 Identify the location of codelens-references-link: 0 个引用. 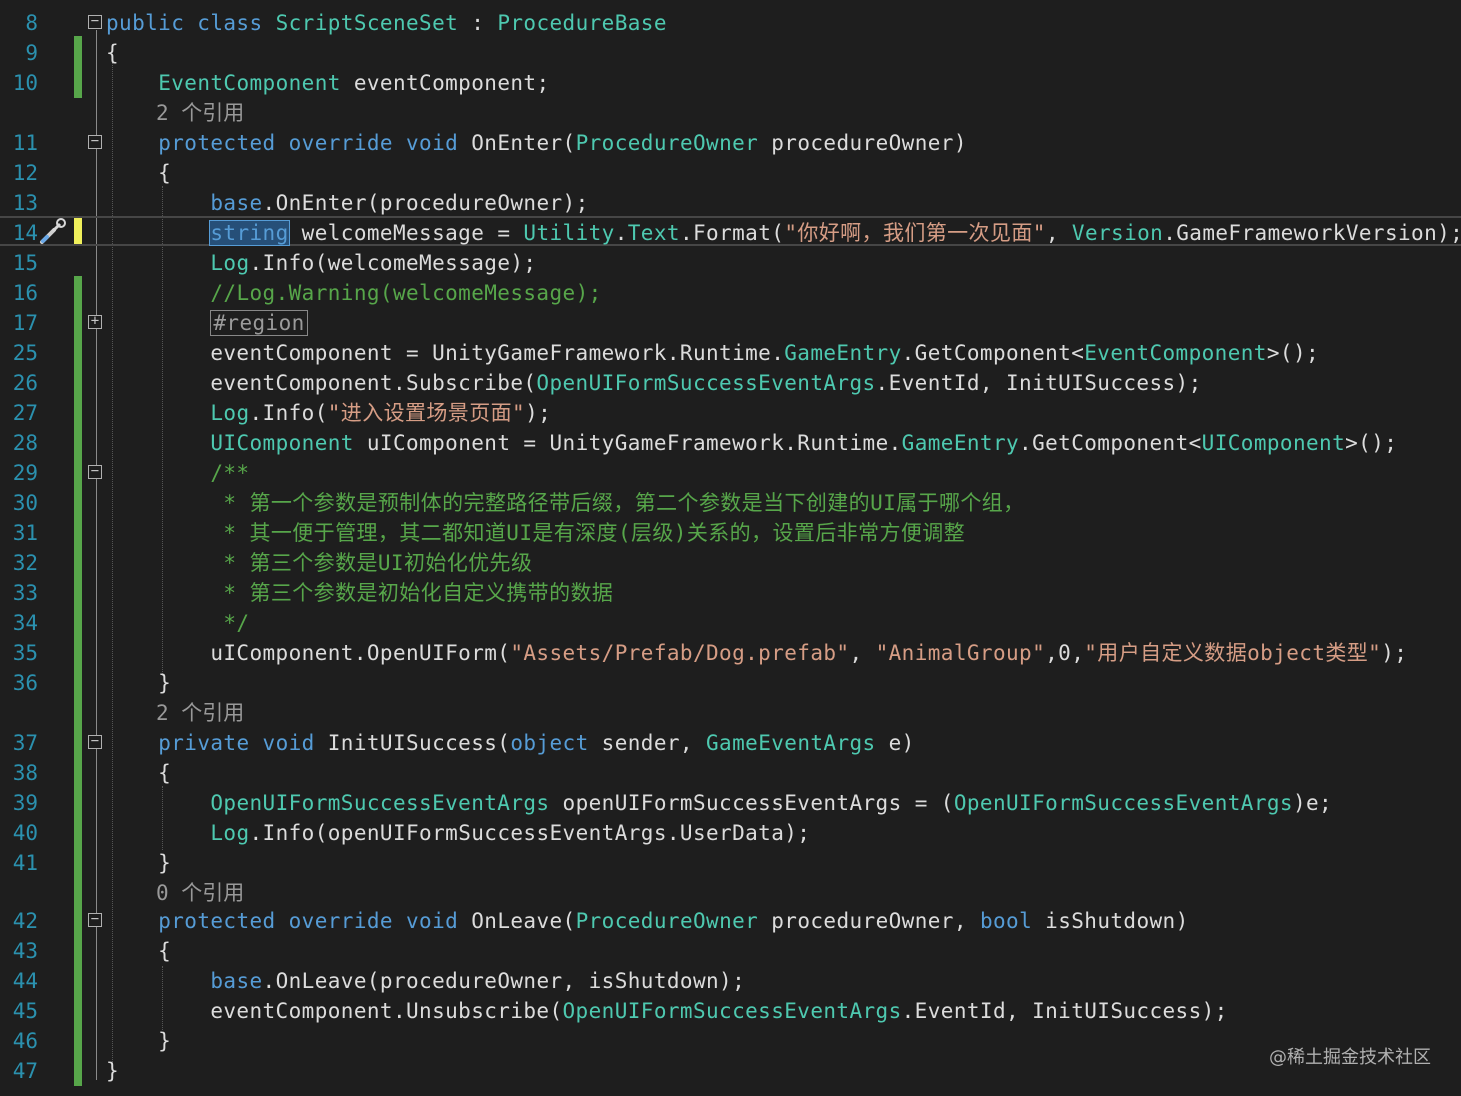
(200, 893).